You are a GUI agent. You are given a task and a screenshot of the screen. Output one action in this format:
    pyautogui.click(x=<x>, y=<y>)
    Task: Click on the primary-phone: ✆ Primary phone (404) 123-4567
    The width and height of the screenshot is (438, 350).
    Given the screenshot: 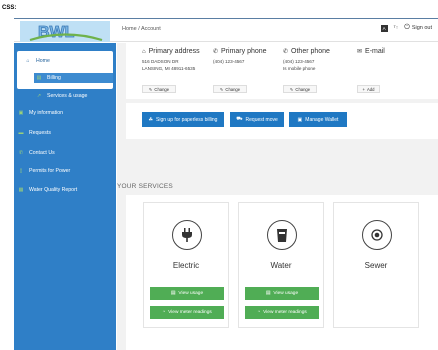 What is the action you would take?
    pyautogui.click(x=240, y=56)
    